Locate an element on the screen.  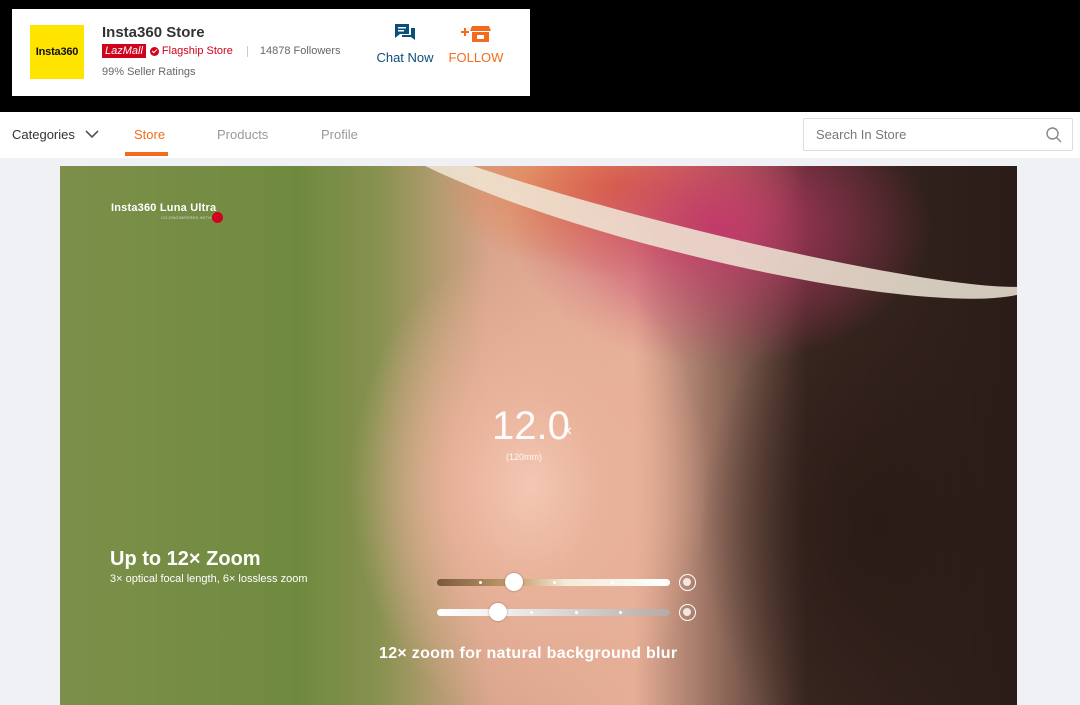
tab-products: Products is located at coordinates (242, 134).